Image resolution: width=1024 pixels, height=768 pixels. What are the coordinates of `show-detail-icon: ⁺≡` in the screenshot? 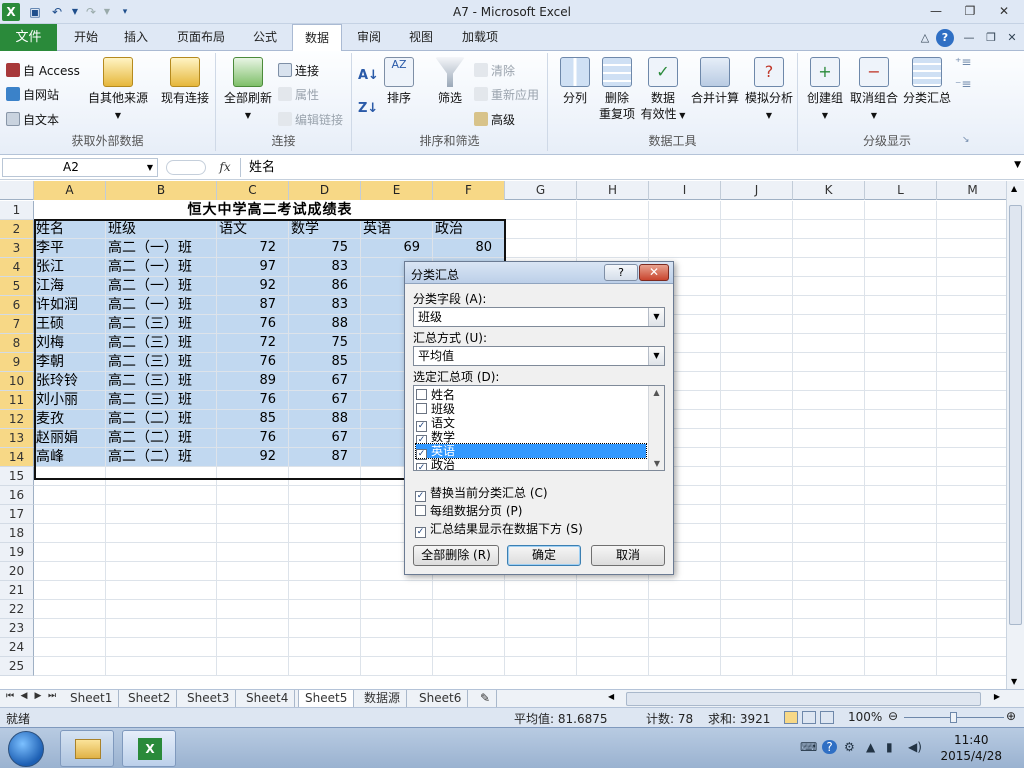 It's located at (963, 62).